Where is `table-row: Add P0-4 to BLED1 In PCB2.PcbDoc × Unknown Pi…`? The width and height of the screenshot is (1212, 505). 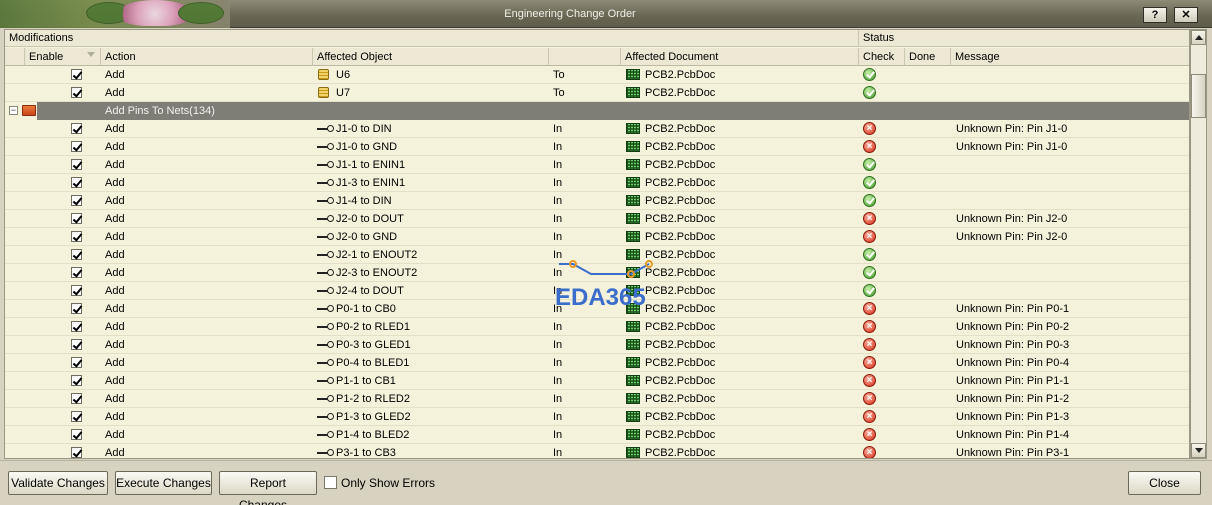
table-row: Add P0-4 to BLED1 In PCB2.PcbDoc × Unknown Pi… is located at coordinates (597, 363).